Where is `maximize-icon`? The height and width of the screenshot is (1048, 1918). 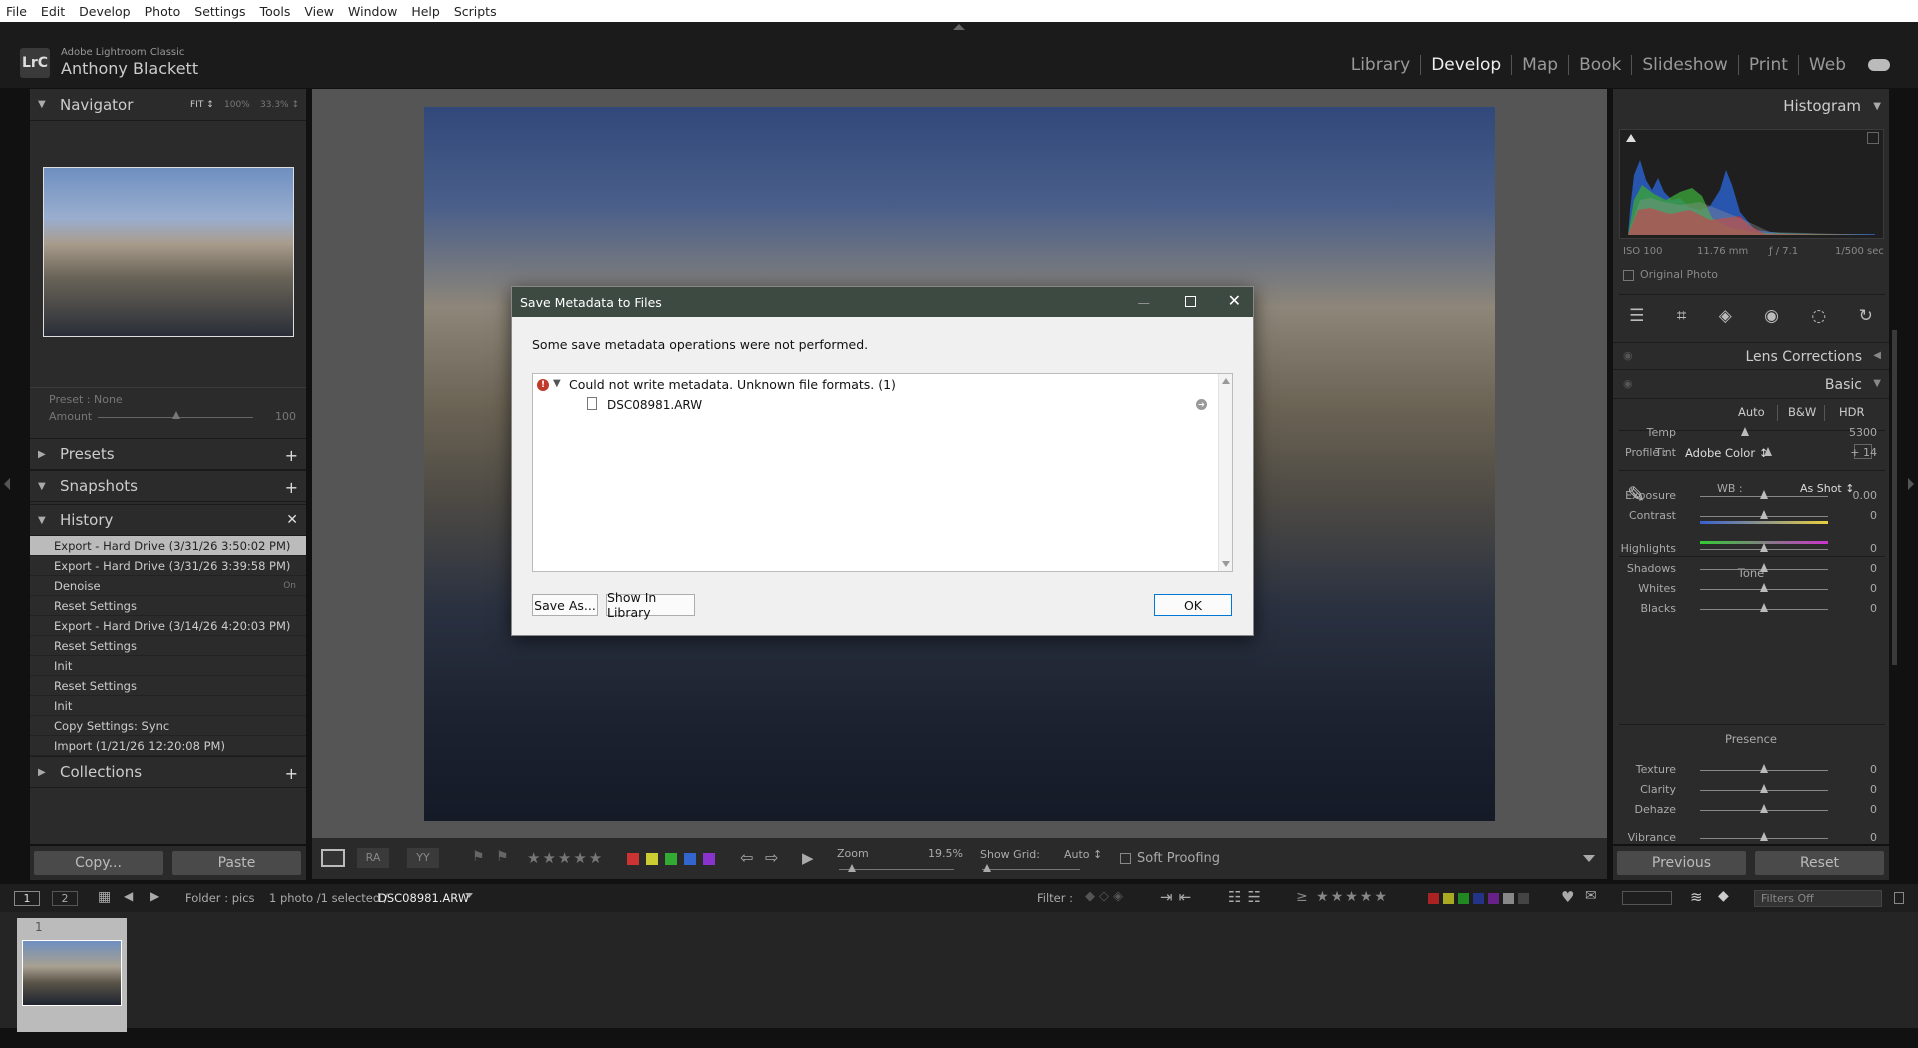 maximize-icon is located at coordinates (1190, 301).